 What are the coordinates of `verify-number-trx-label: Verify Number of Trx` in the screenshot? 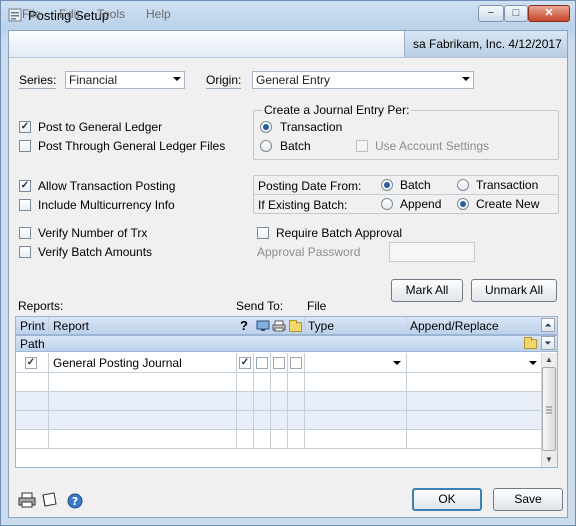 It's located at (93, 233).